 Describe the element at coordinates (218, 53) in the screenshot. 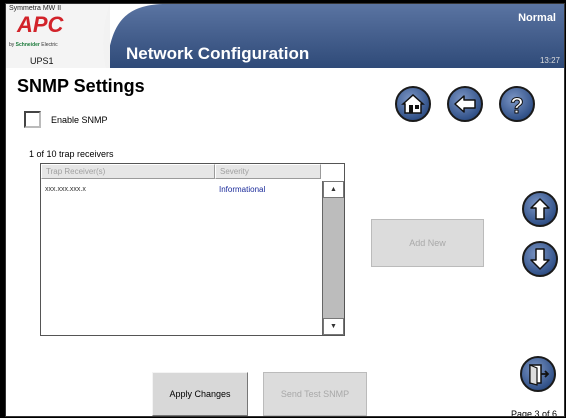

I see `page-title: Network Configuration` at that location.